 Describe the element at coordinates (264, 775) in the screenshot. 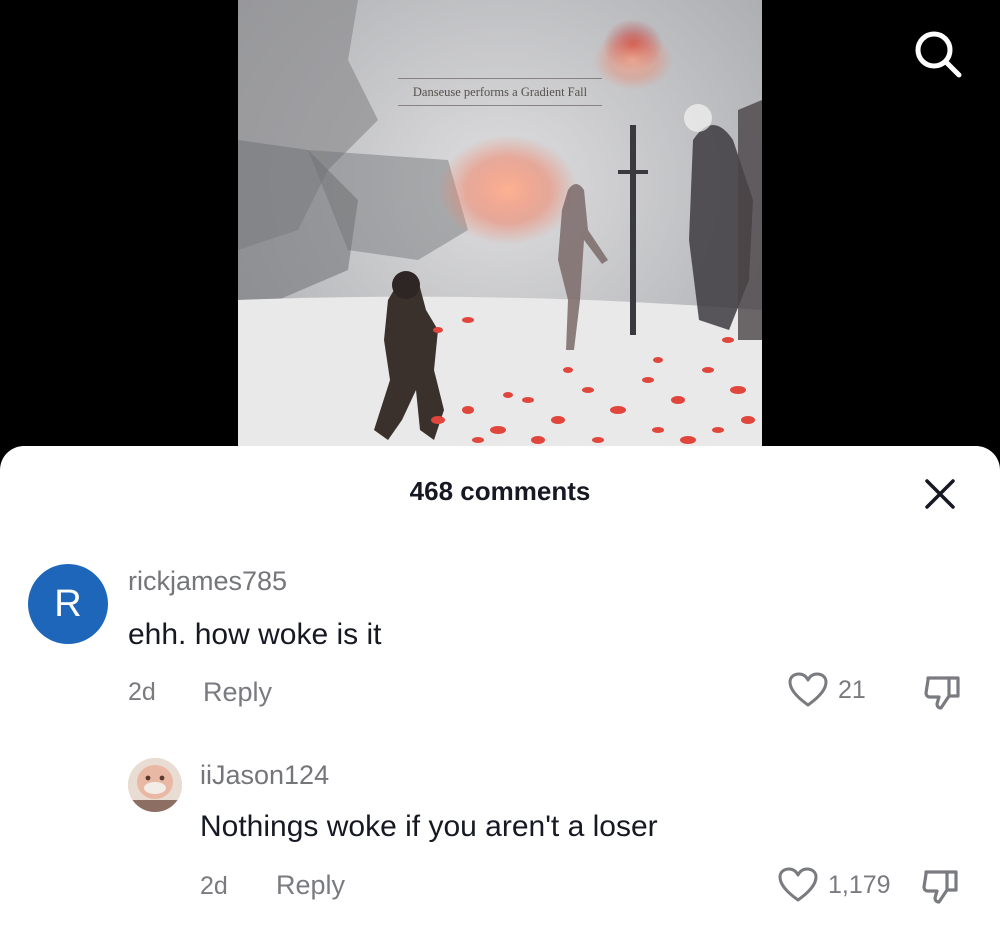

I see `comment-username: iiJason124` at that location.